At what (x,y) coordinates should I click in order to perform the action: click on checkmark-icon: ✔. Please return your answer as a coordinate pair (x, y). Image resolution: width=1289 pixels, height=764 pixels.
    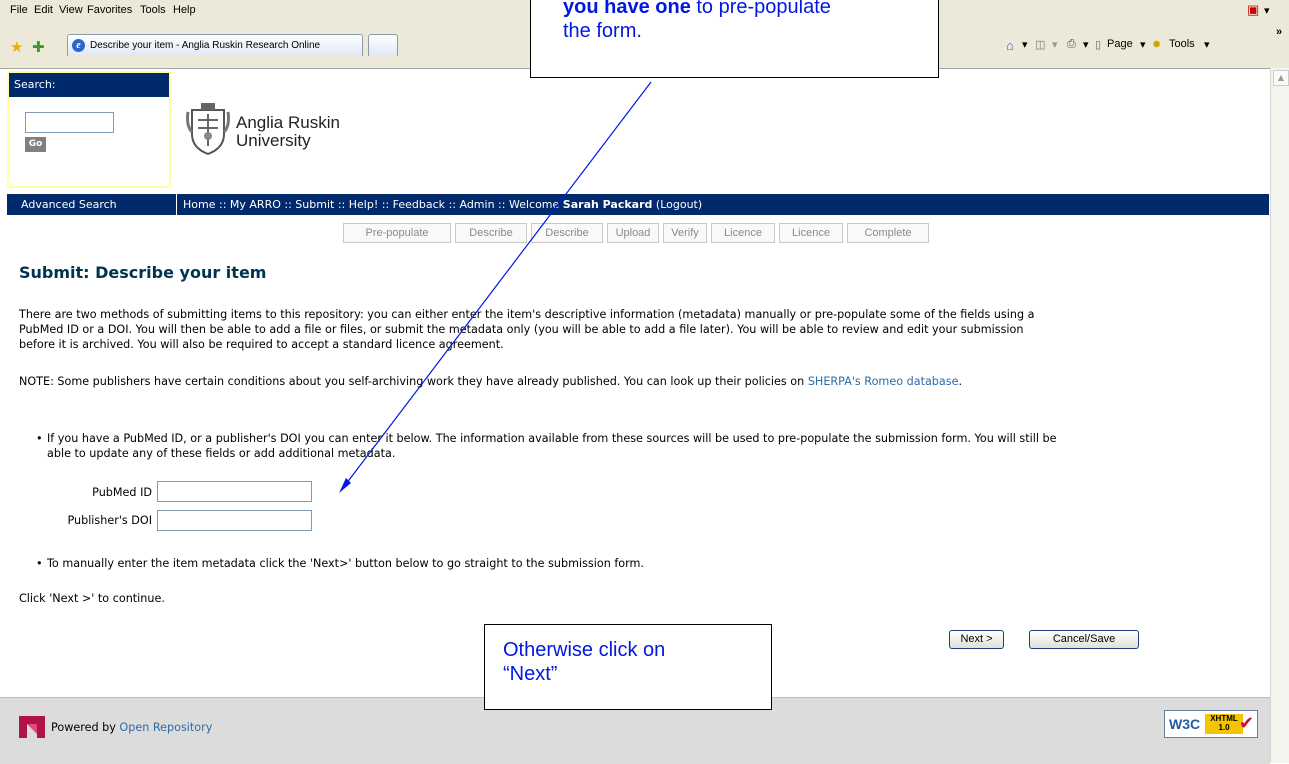
    Looking at the image, I should click on (1247, 723).